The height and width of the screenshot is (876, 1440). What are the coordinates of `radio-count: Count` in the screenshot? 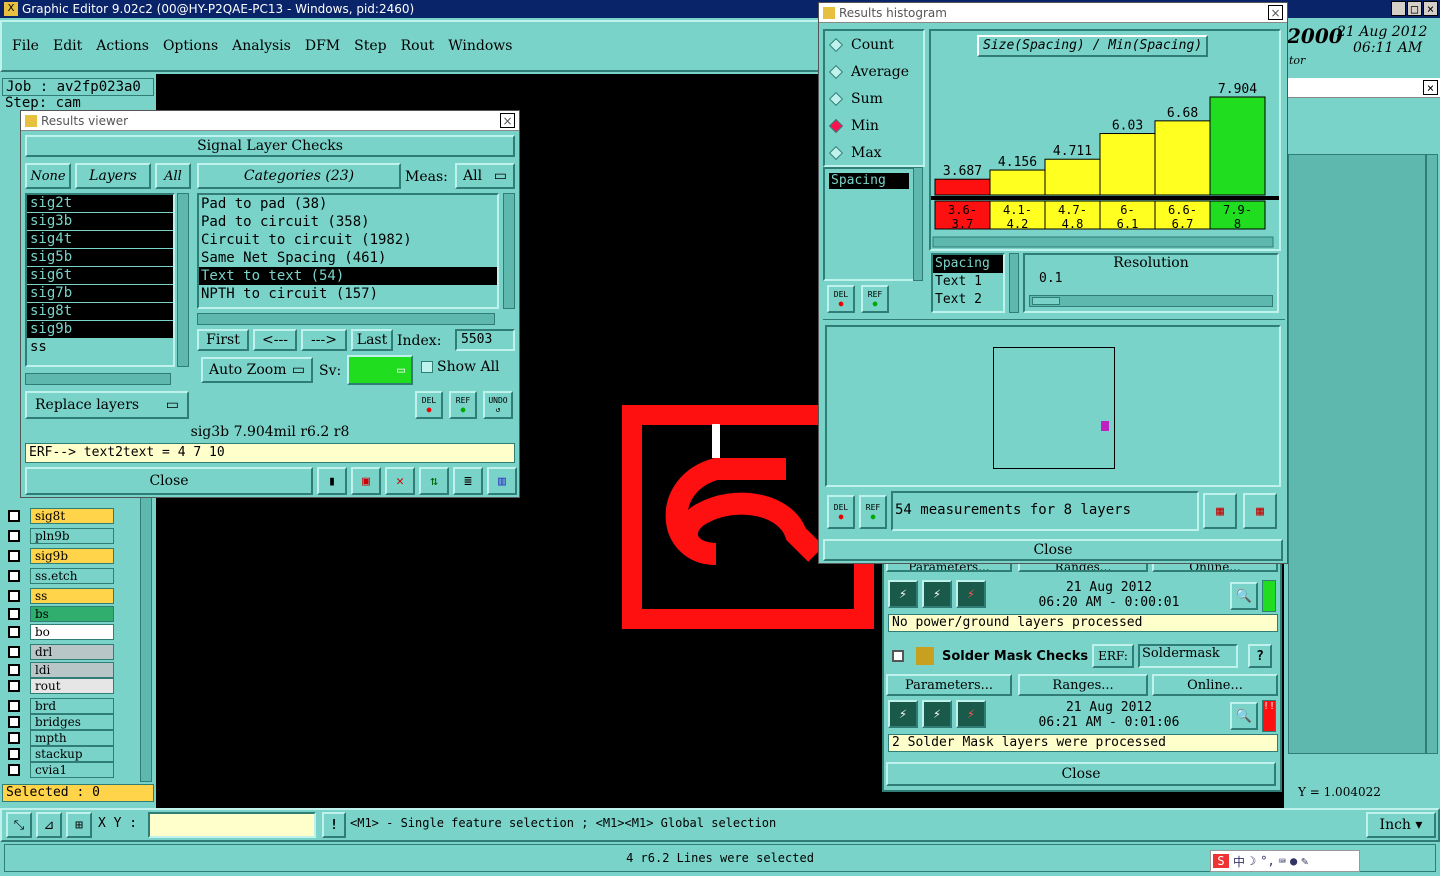 It's located at (874, 44).